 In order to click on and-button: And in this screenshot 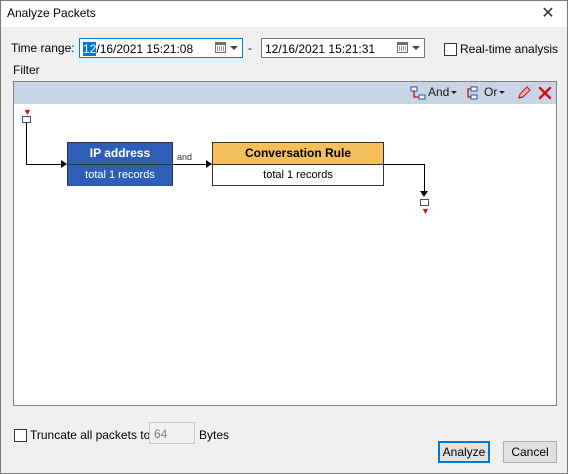, I will do `click(434, 93)`.